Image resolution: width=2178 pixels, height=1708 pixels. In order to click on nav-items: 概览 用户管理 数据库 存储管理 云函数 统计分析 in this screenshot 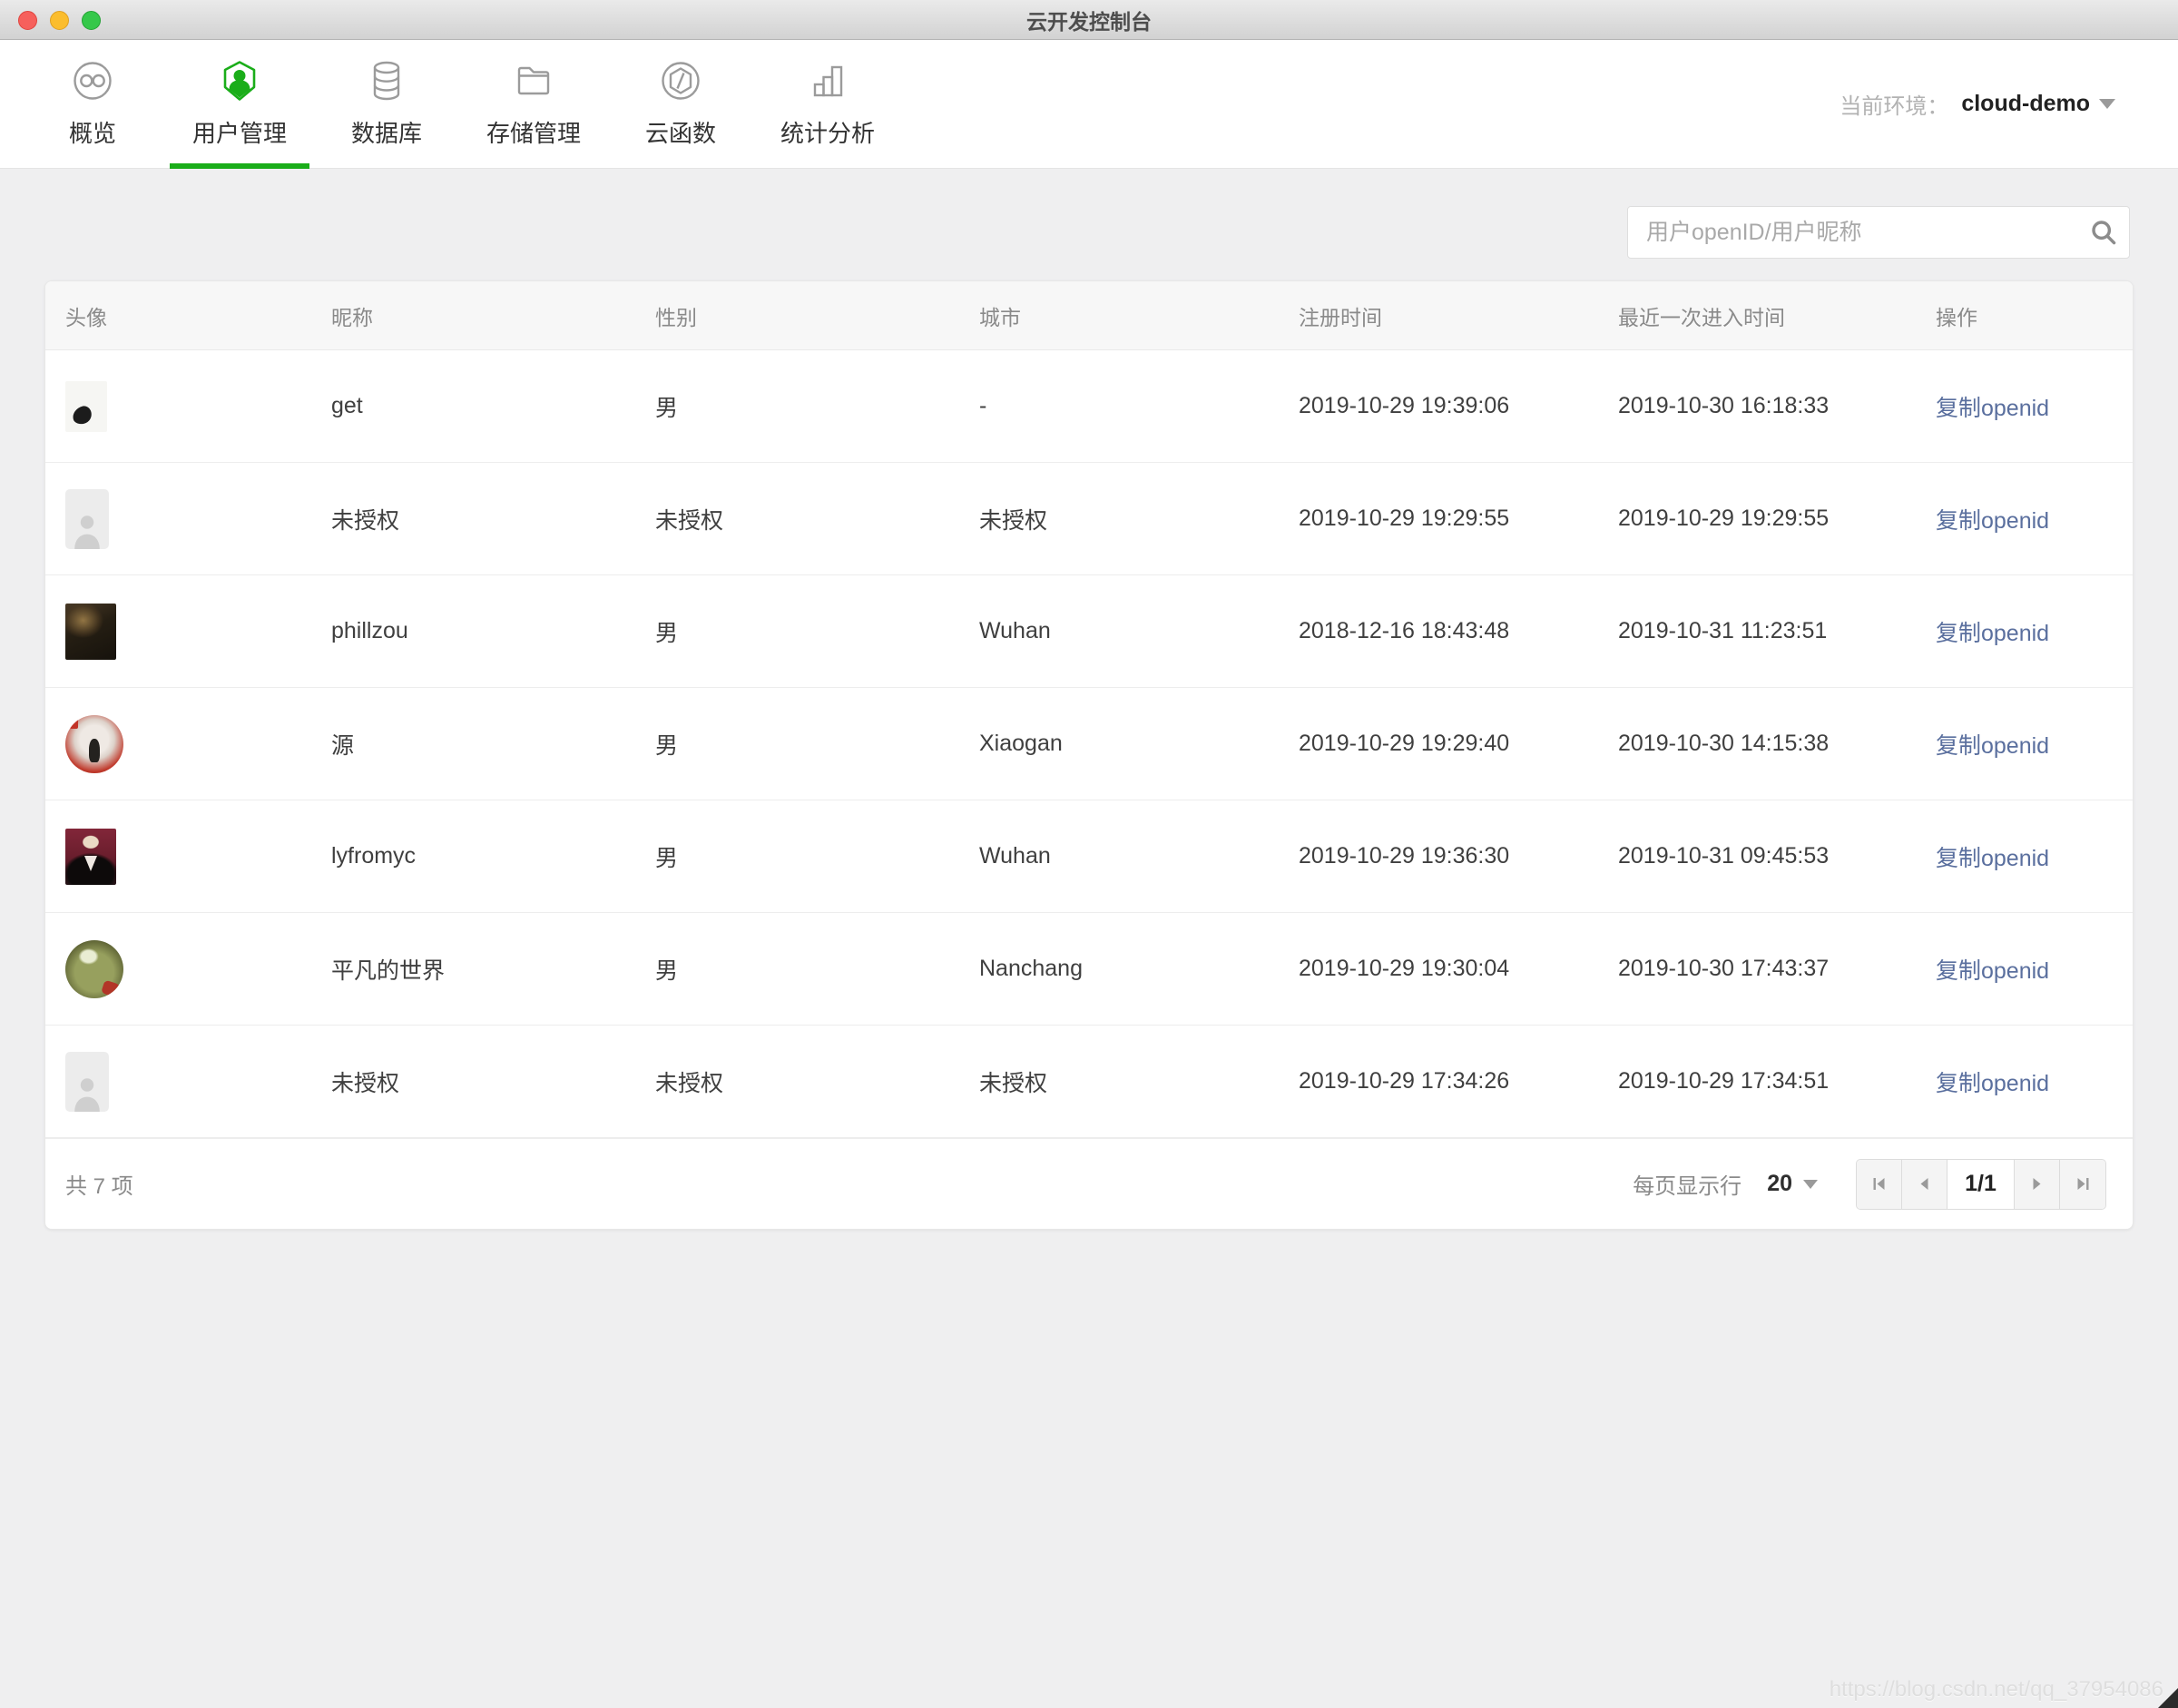, I will do `click(460, 104)`.